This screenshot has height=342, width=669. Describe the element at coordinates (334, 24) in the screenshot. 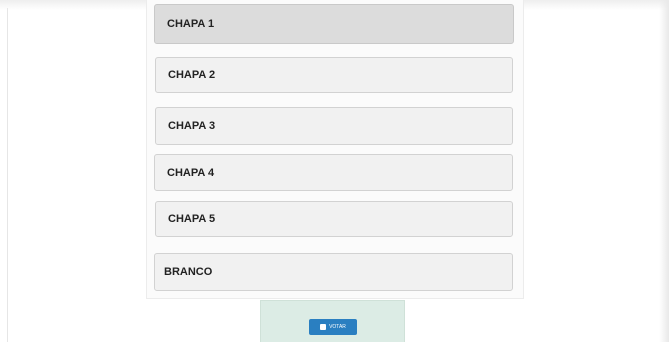

I see `option-chapa-1: CHAPA 1` at that location.